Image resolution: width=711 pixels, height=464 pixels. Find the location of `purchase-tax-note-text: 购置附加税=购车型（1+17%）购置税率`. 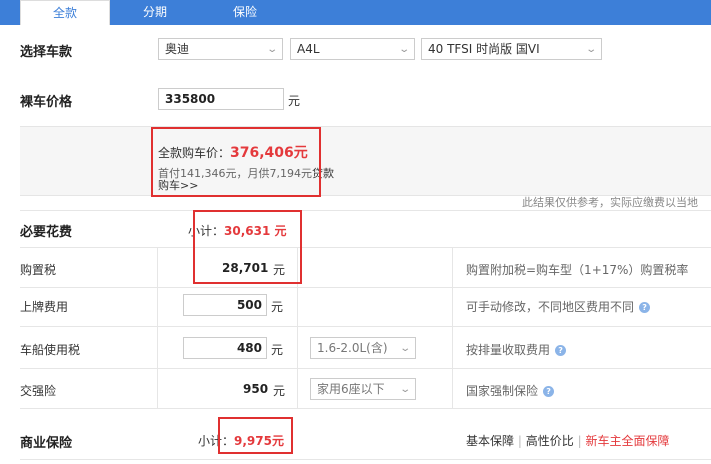

purchase-tax-note-text: 购置附加税=购车型（1+17%）购置税率 is located at coordinates (577, 270).